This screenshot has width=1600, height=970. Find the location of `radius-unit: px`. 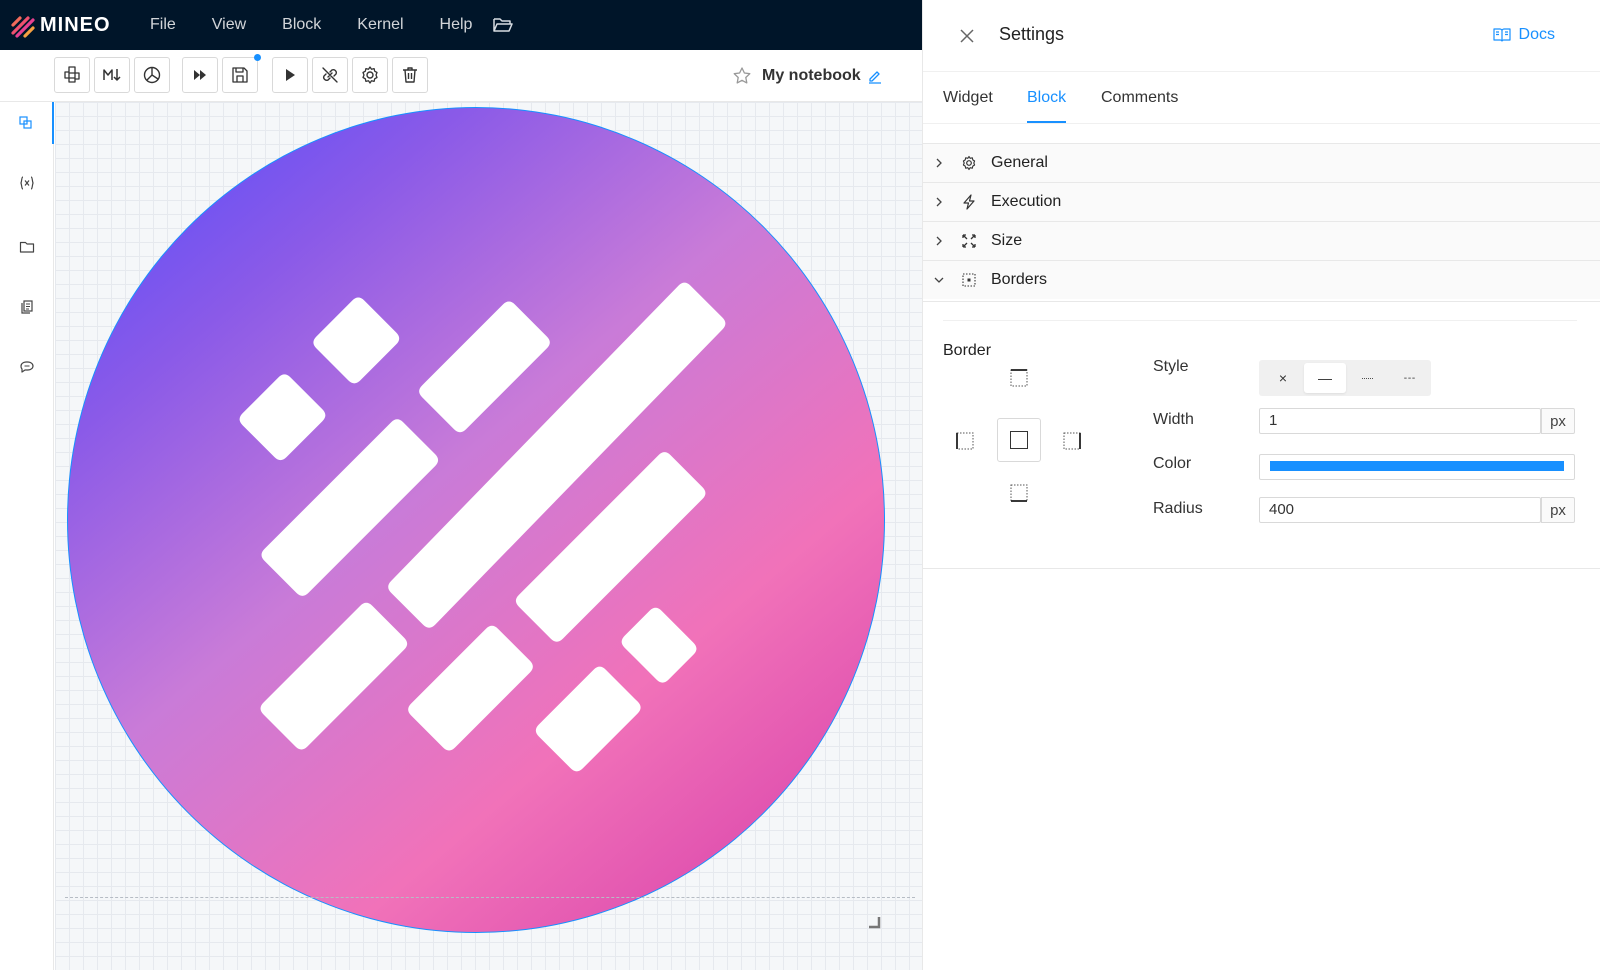

radius-unit: px is located at coordinates (1558, 510).